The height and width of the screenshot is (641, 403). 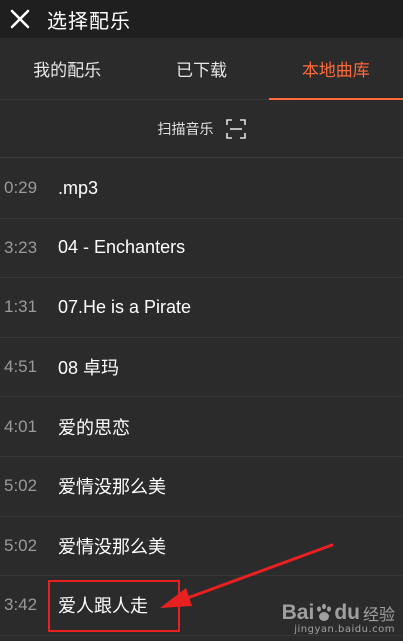 I want to click on track-name: .mp3, so click(x=78, y=187).